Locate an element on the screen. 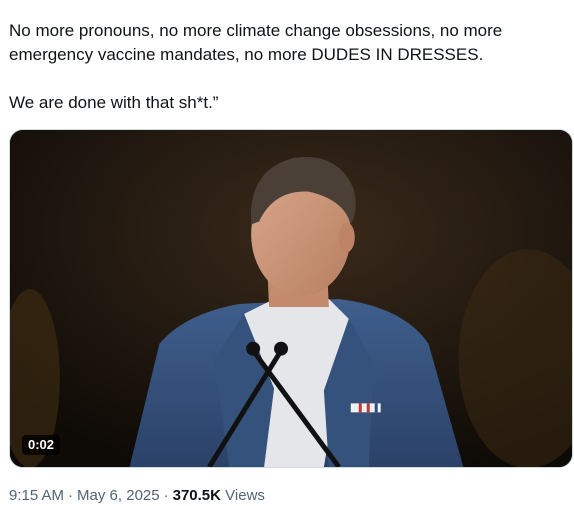  video-duration-badge: 0:02 is located at coordinates (41, 445).